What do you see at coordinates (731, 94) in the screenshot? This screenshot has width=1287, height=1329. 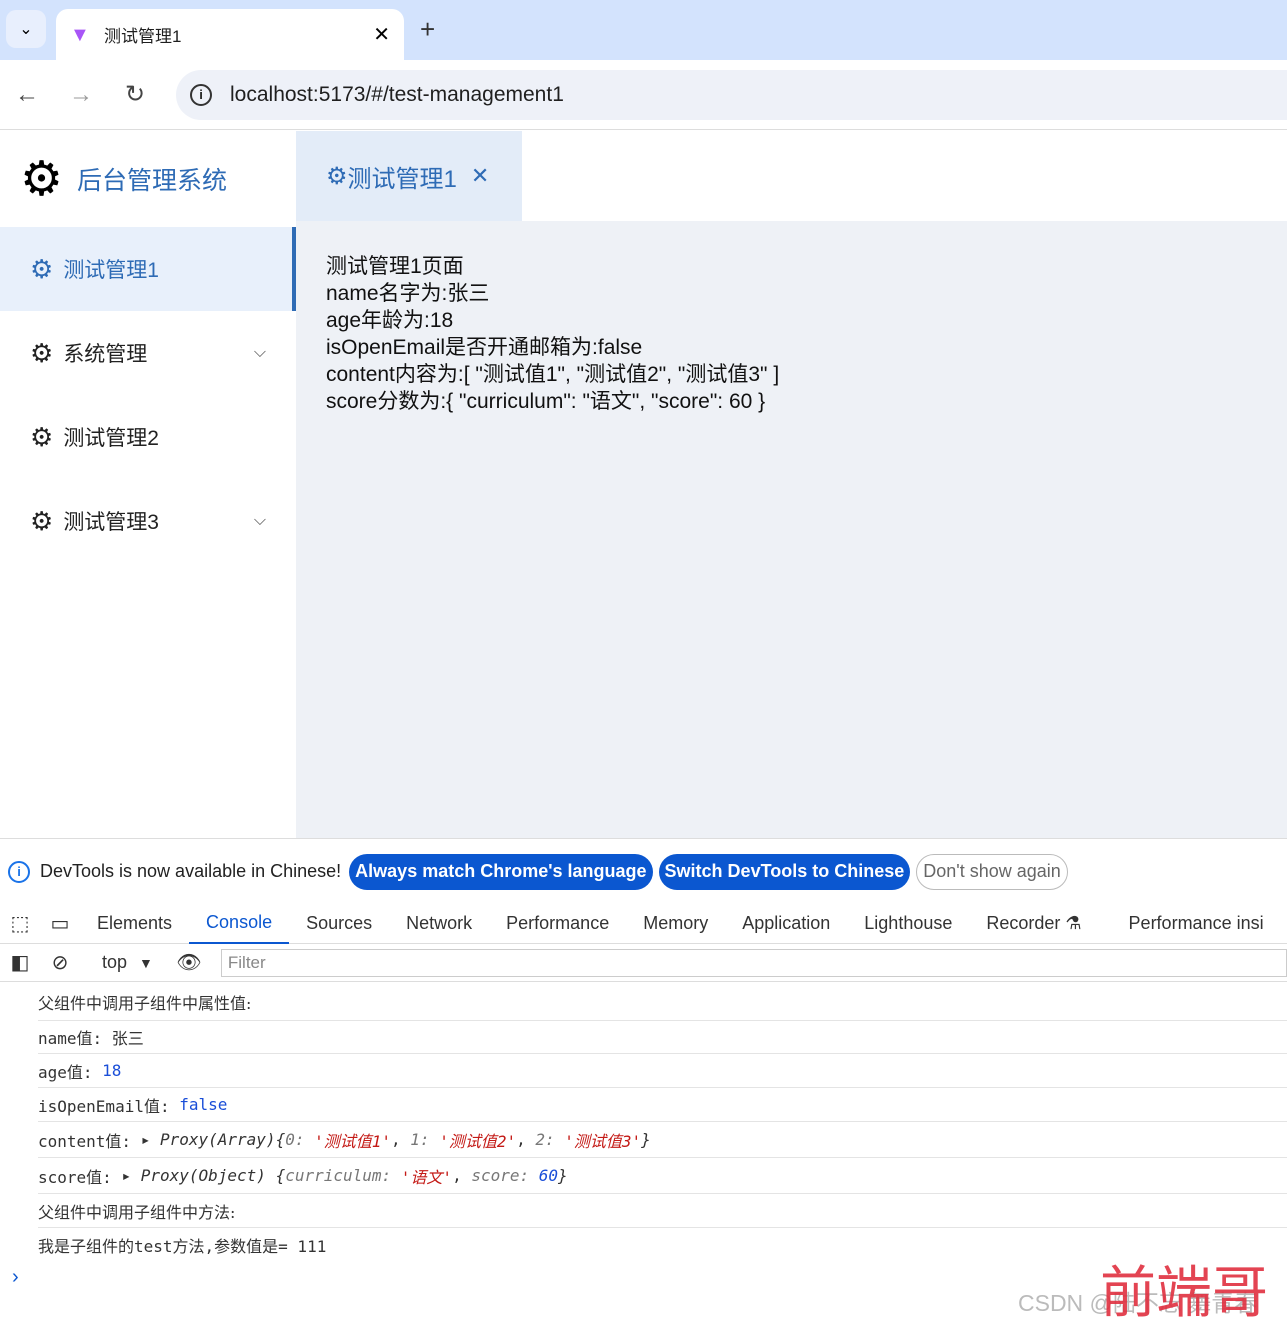 I see `url-input: i localhost:5173/#/test-management1` at bounding box center [731, 94].